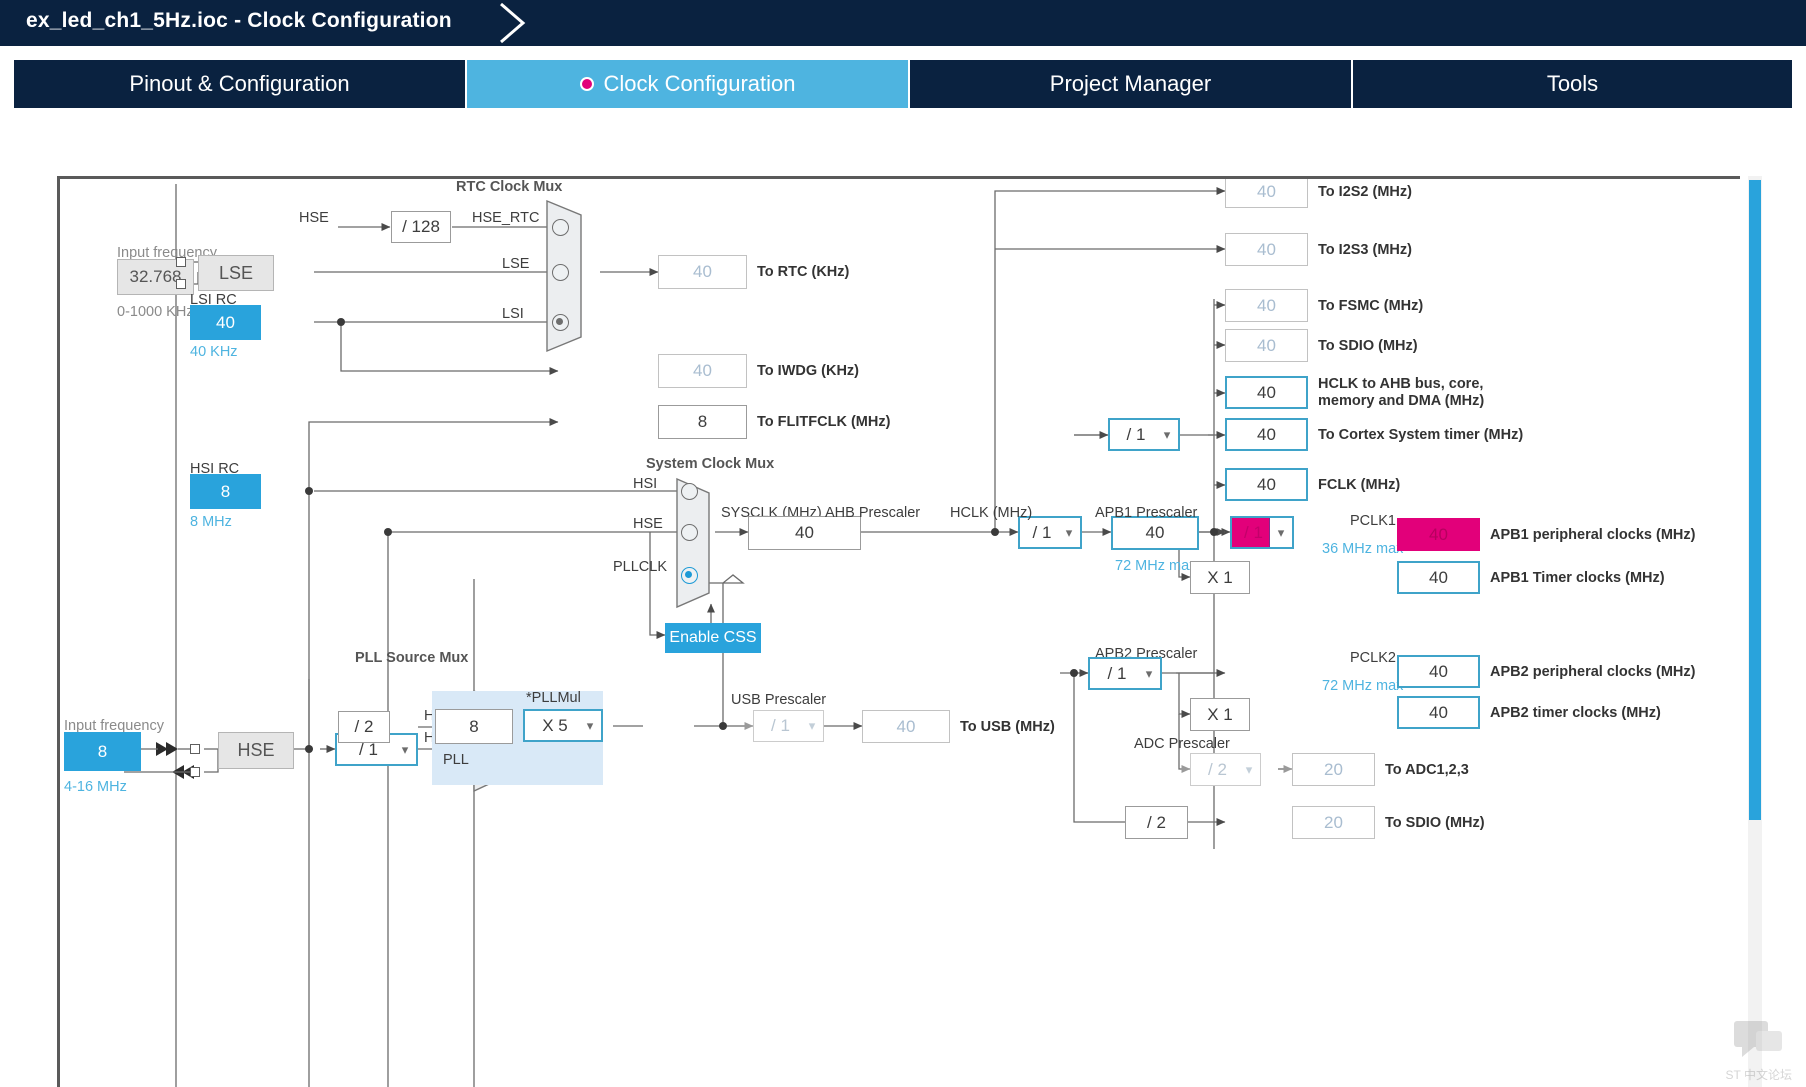 Image resolution: width=1806 pixels, height=1087 pixels. I want to click on lse-oscillator: LSE, so click(236, 273).